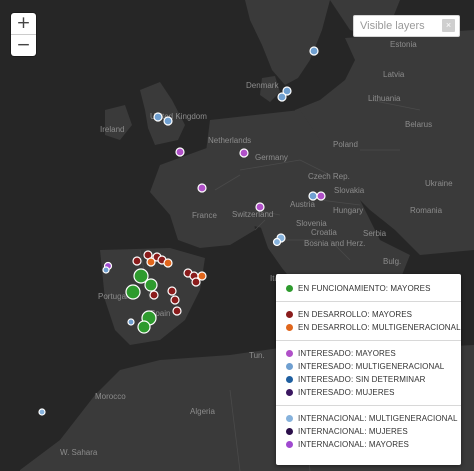 The width and height of the screenshot is (474, 471). I want to click on zoom-out-button: −, so click(23, 45).